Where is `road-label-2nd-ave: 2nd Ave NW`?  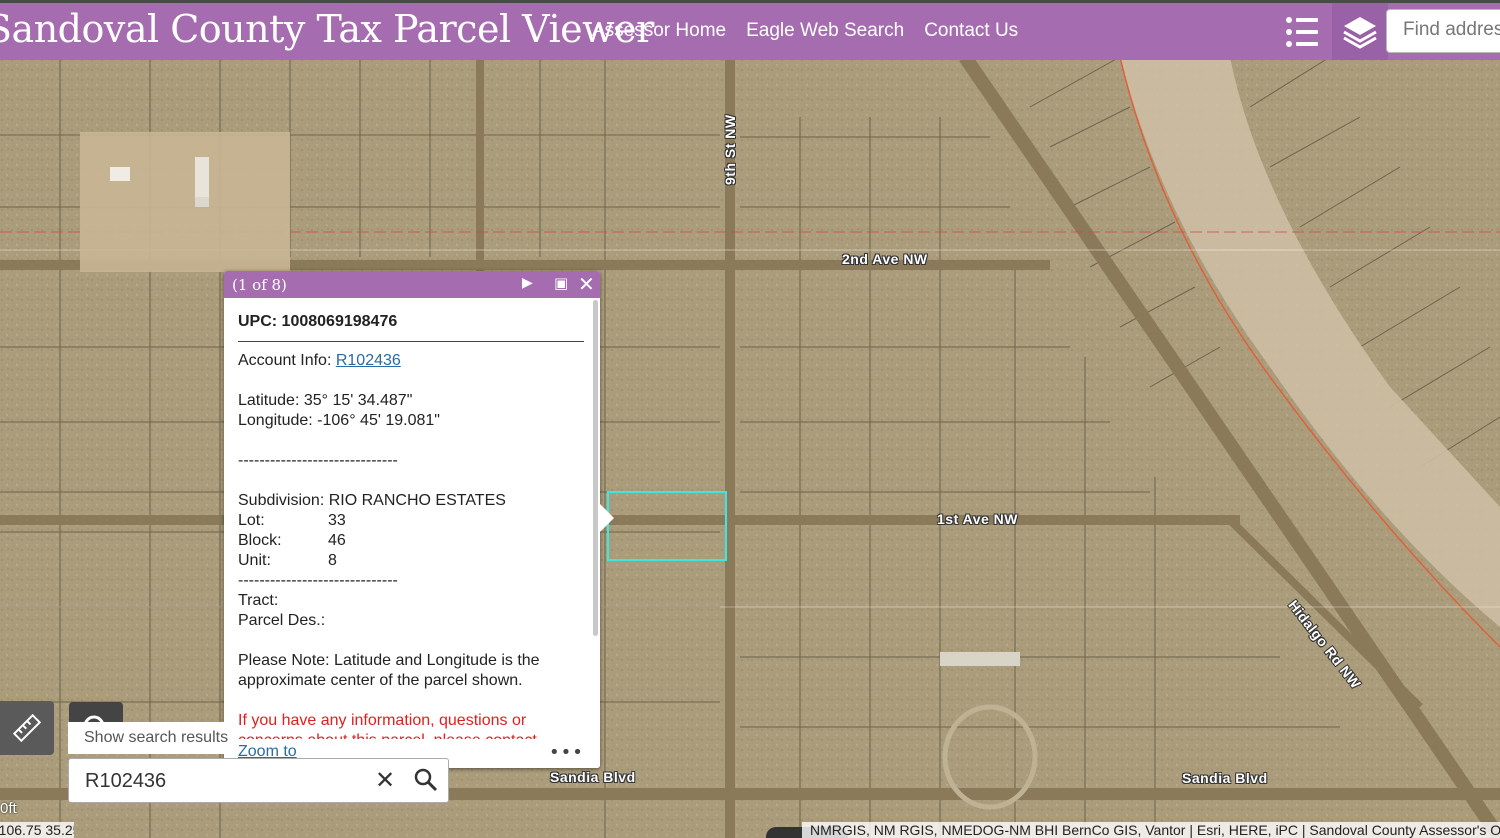
road-label-2nd-ave: 2nd Ave NW is located at coordinates (885, 259).